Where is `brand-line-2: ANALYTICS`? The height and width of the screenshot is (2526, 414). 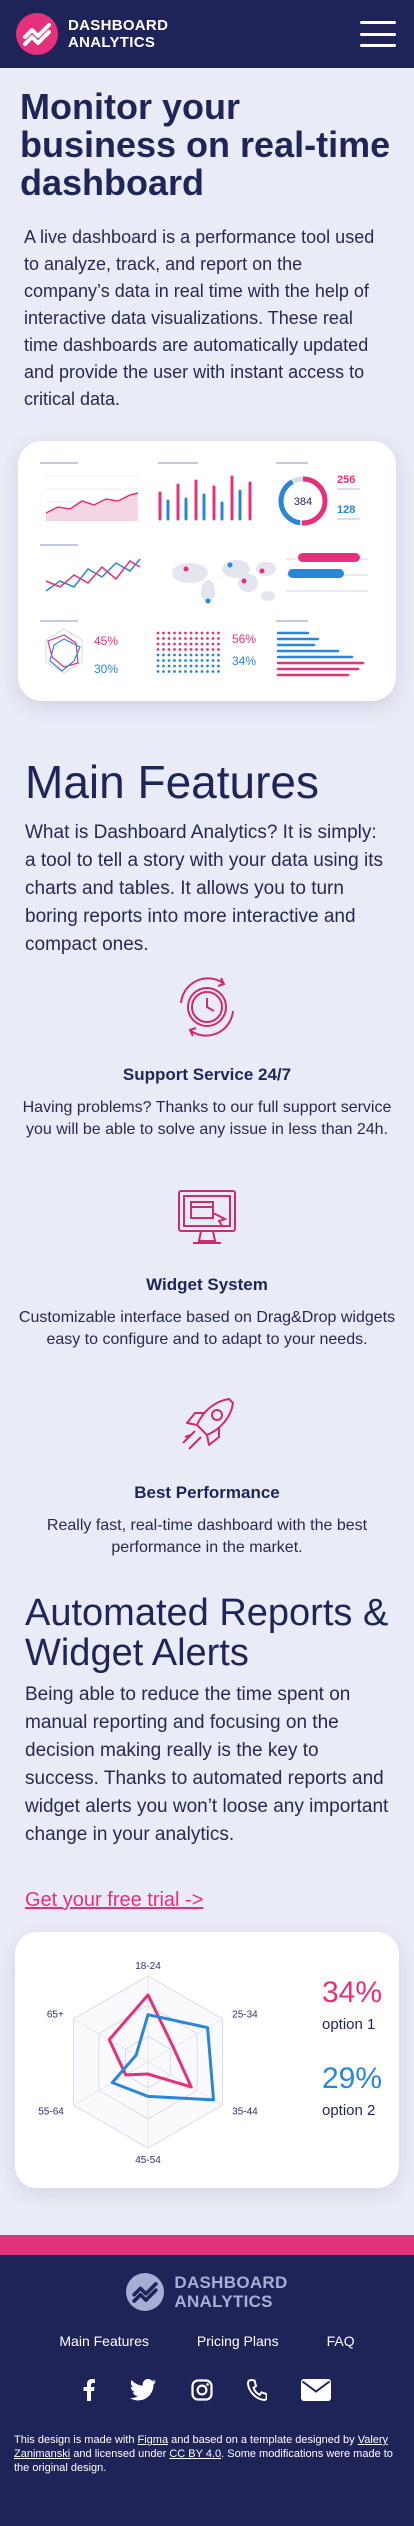 brand-line-2: ANALYTICS is located at coordinates (112, 42).